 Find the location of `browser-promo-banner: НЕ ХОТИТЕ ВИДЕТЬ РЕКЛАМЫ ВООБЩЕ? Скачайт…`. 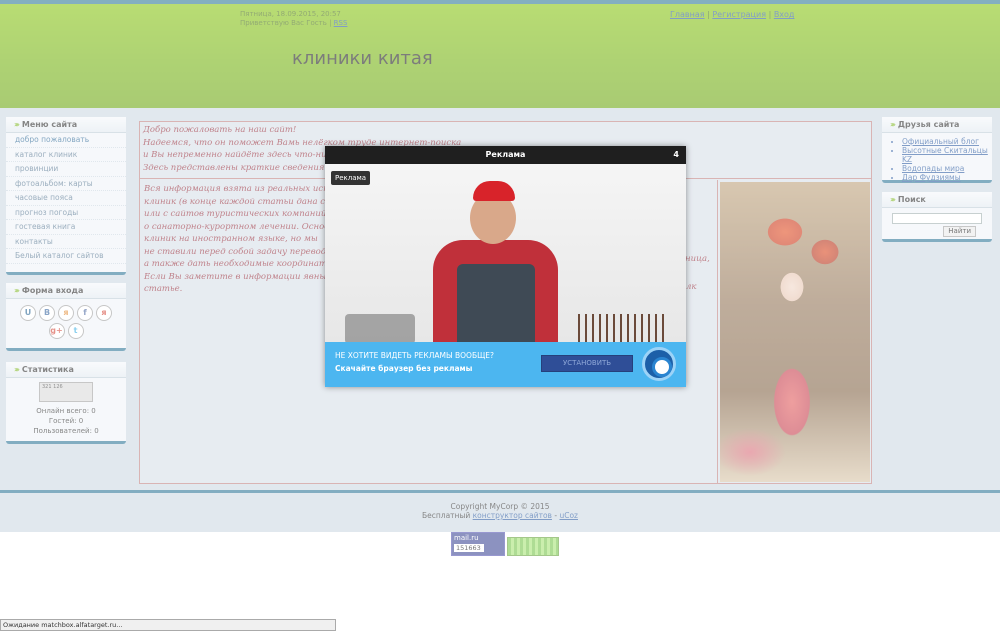

browser-promo-banner: НЕ ХОТИТЕ ВИДЕТЬ РЕКЛАМЫ ВООБЩЕ? Скачайт… is located at coordinates (505, 364).